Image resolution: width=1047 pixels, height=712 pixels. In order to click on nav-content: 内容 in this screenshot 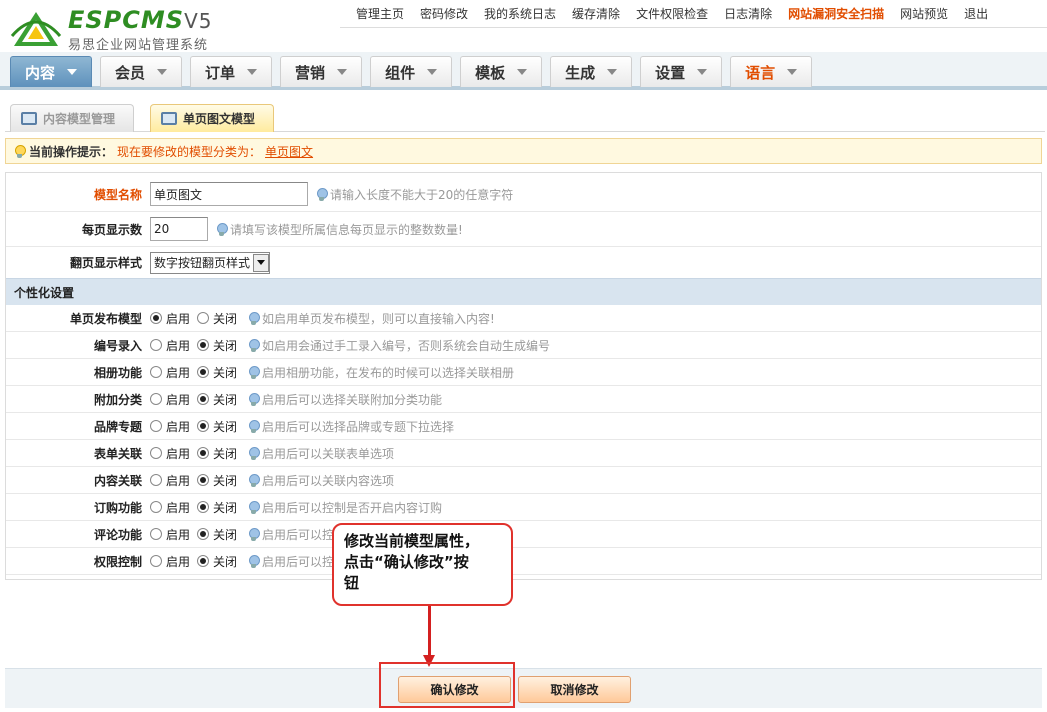, I will do `click(51, 71)`.